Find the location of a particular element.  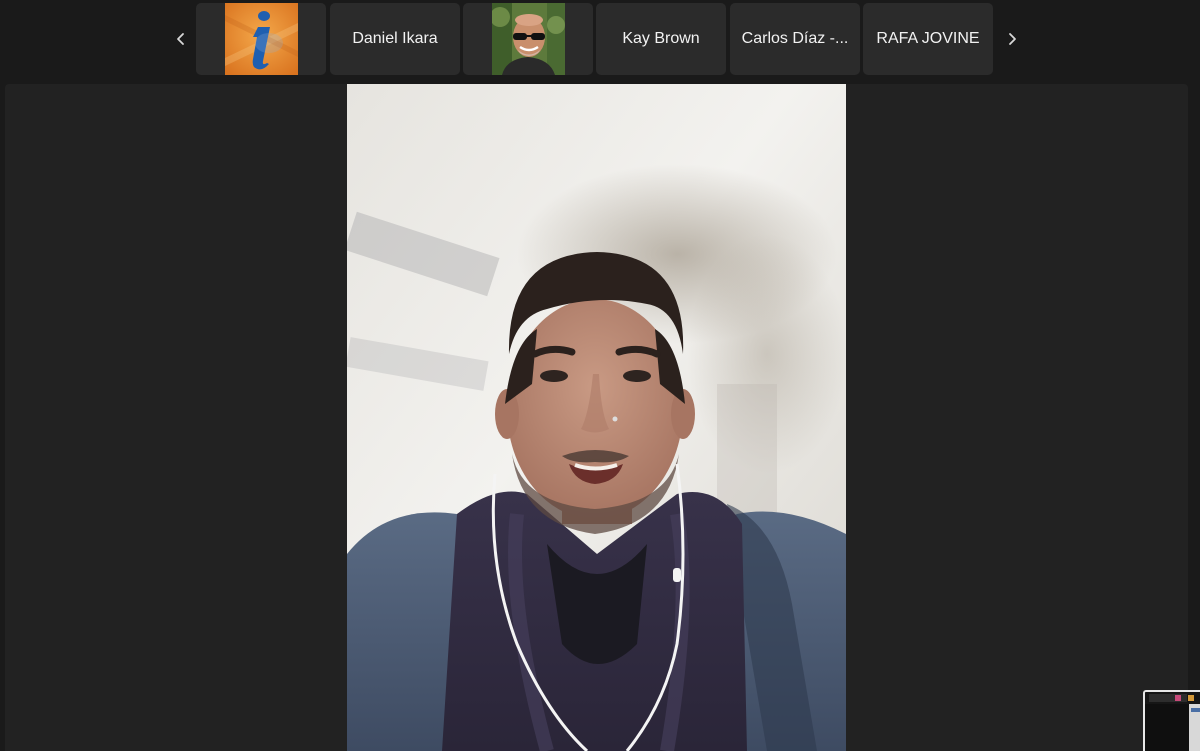

participant-name: Kay Brown is located at coordinates (661, 38).